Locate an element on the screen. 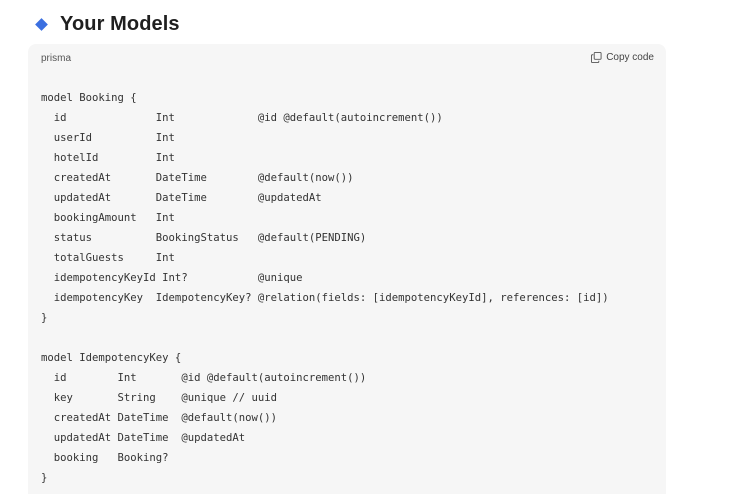 The width and height of the screenshot is (748, 494). code-block-header: prisma Copy code is located at coordinates (347, 59).